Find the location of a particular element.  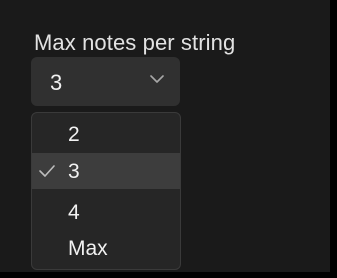

option-label: 2 is located at coordinates (74, 134).